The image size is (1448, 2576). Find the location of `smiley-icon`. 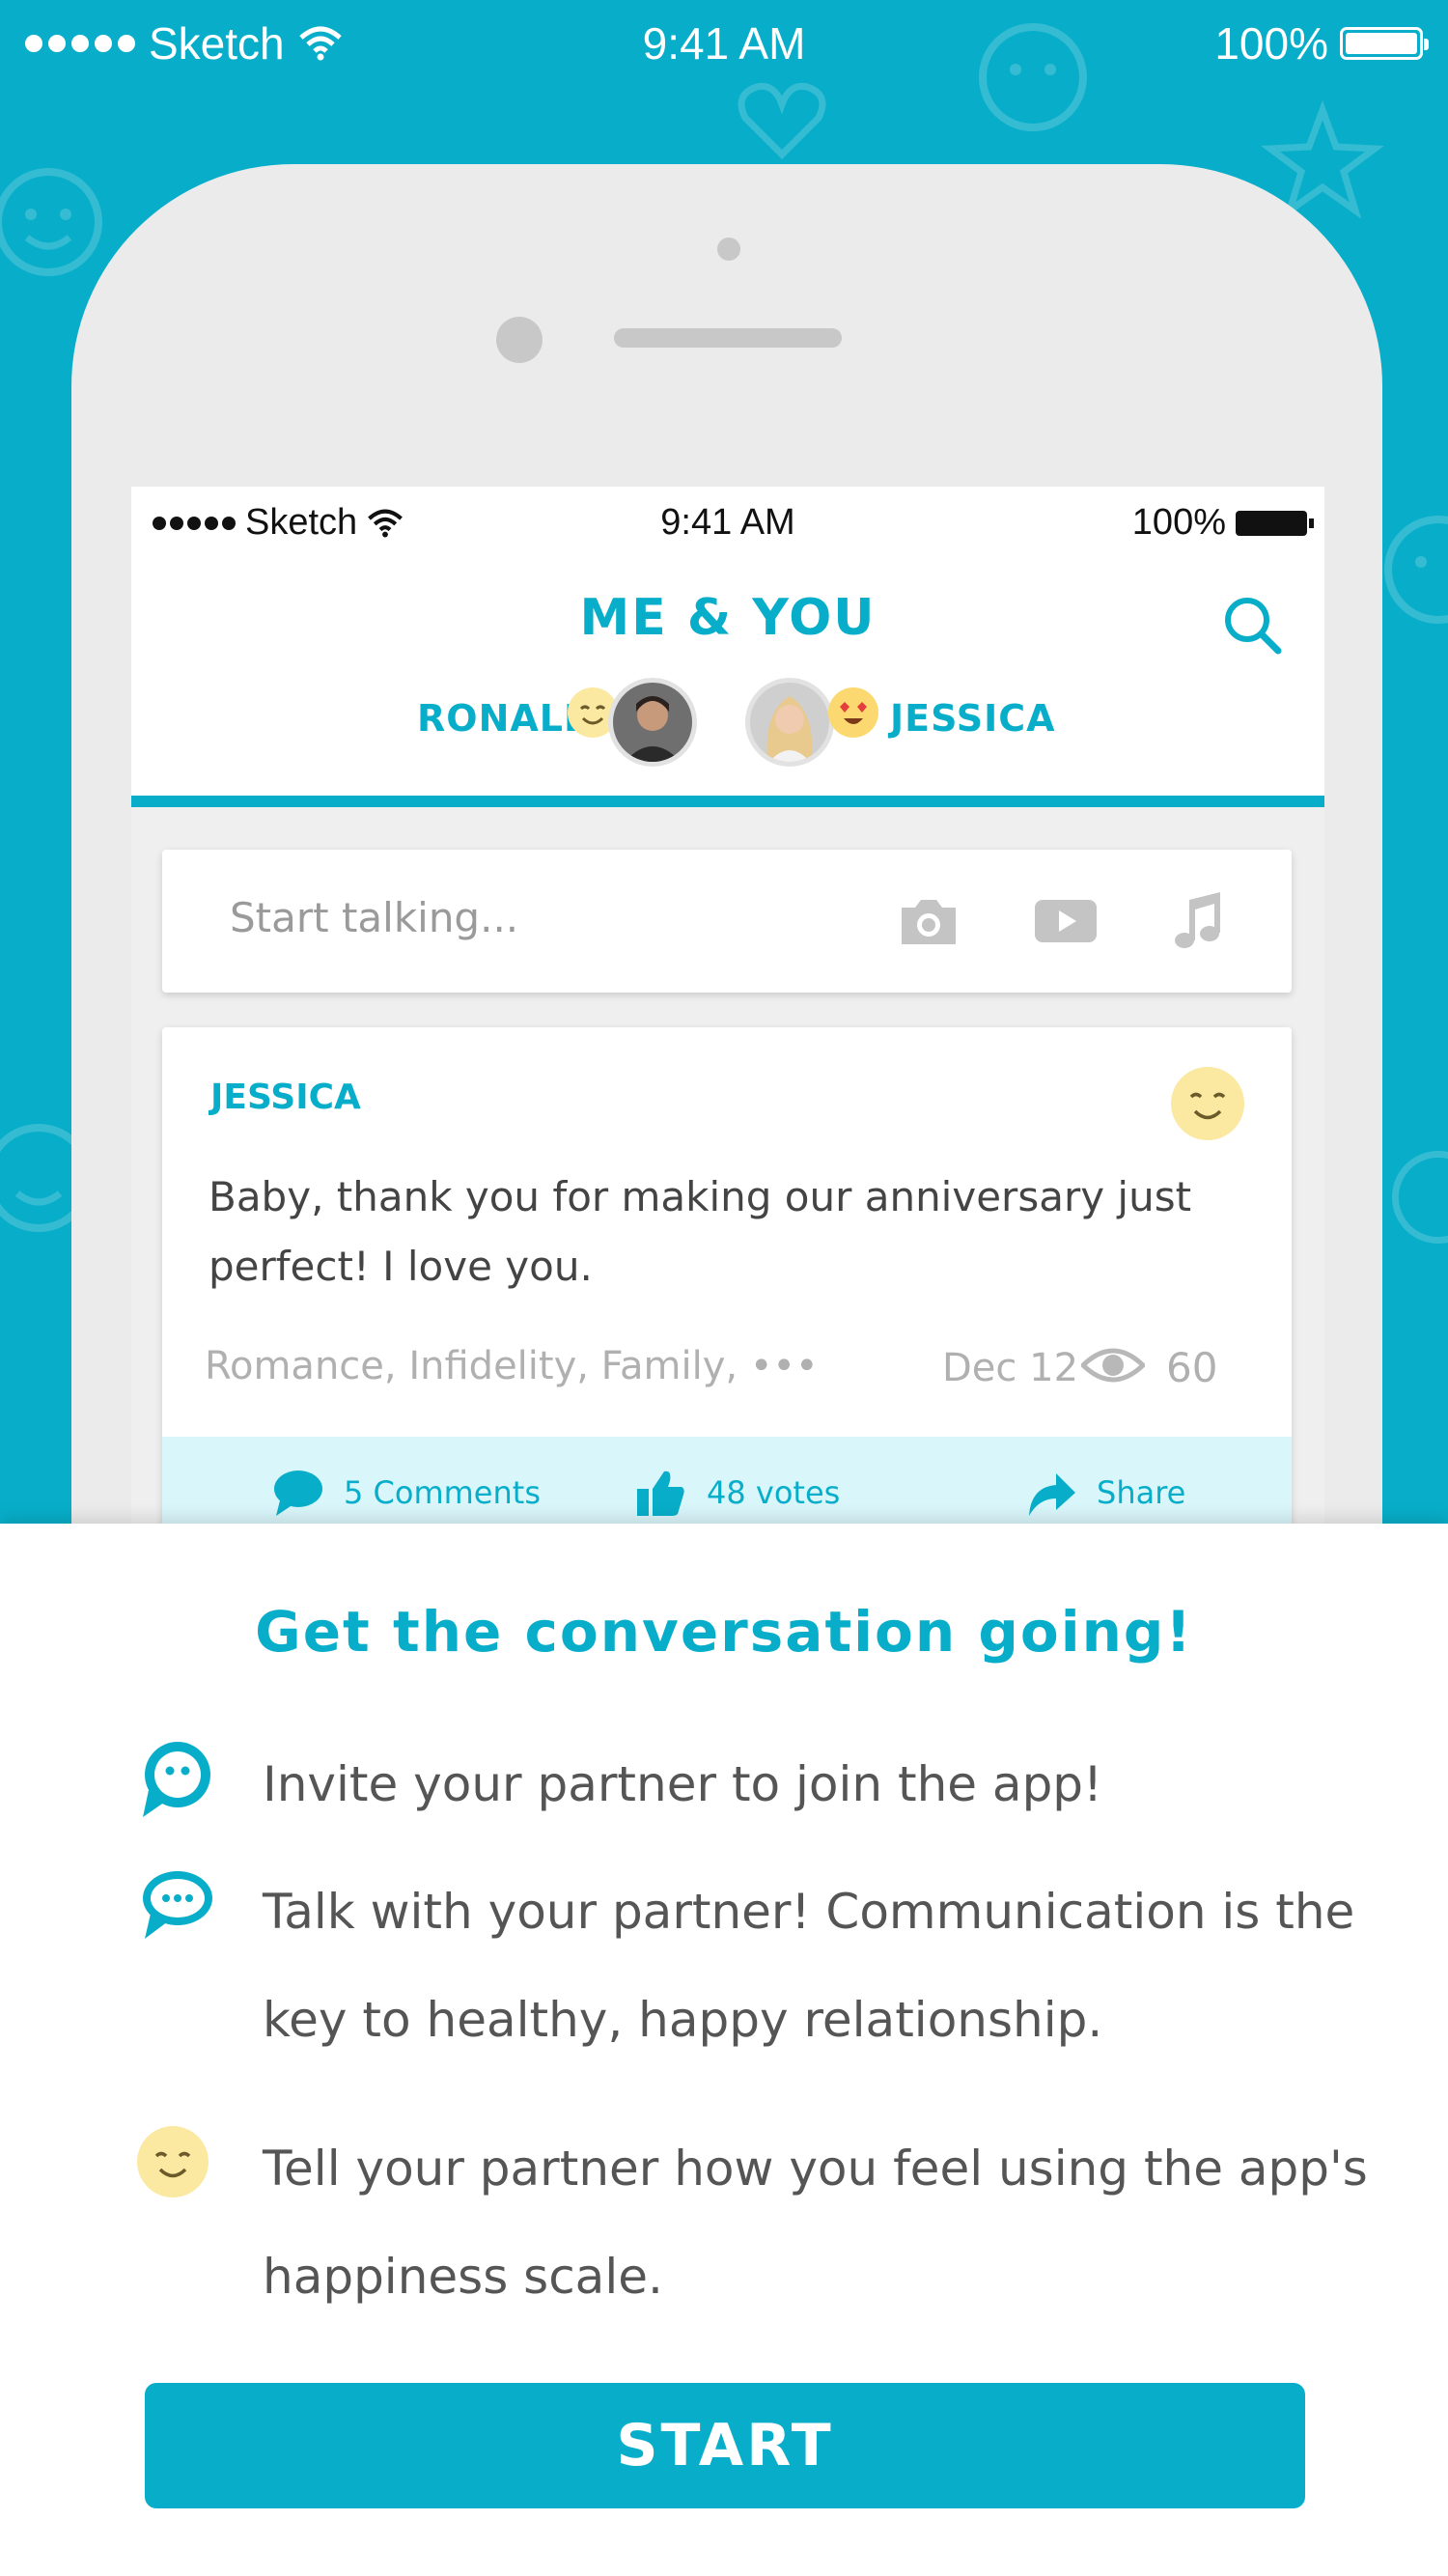

smiley-icon is located at coordinates (173, 2162).